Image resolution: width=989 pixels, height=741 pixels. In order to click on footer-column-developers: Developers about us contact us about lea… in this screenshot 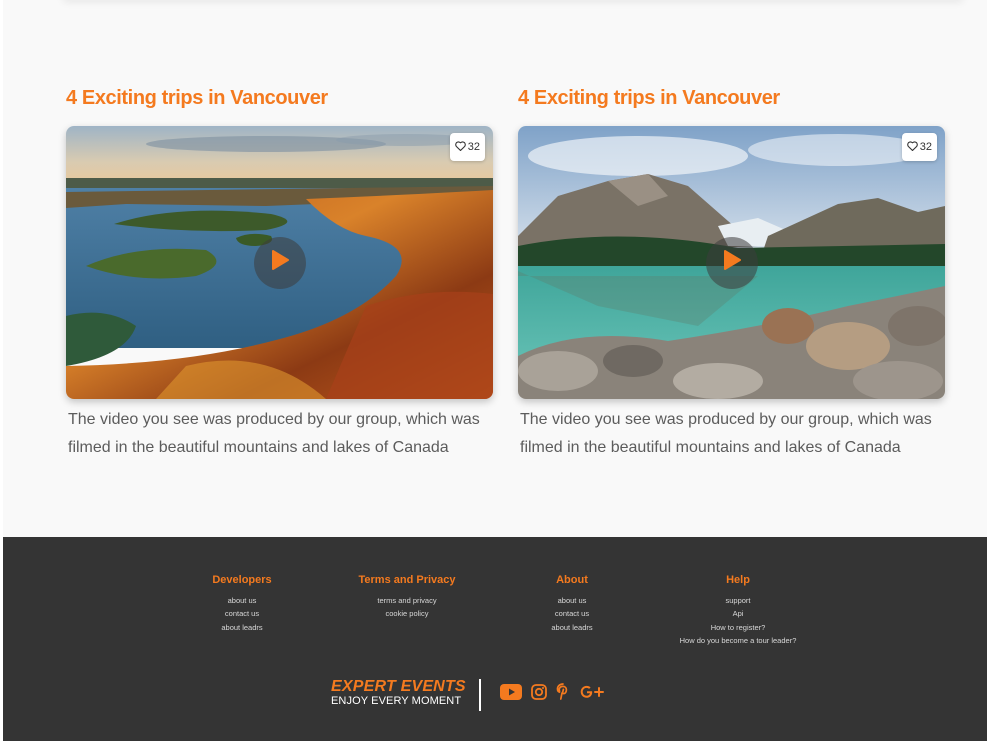, I will do `click(242, 603)`.